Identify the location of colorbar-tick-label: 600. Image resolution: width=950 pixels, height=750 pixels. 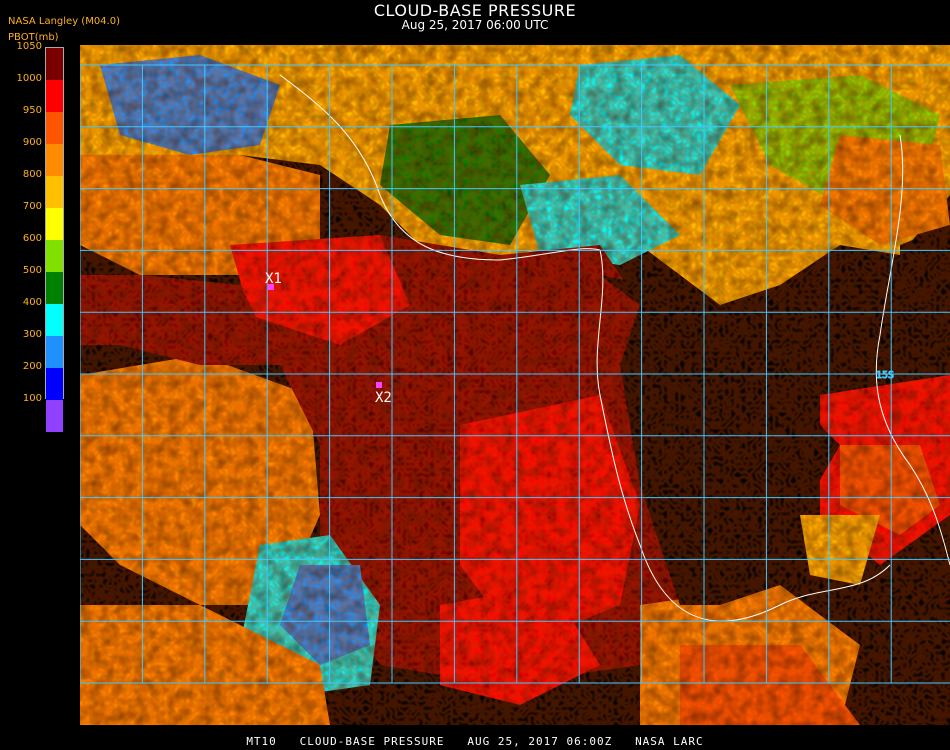
(32, 238).